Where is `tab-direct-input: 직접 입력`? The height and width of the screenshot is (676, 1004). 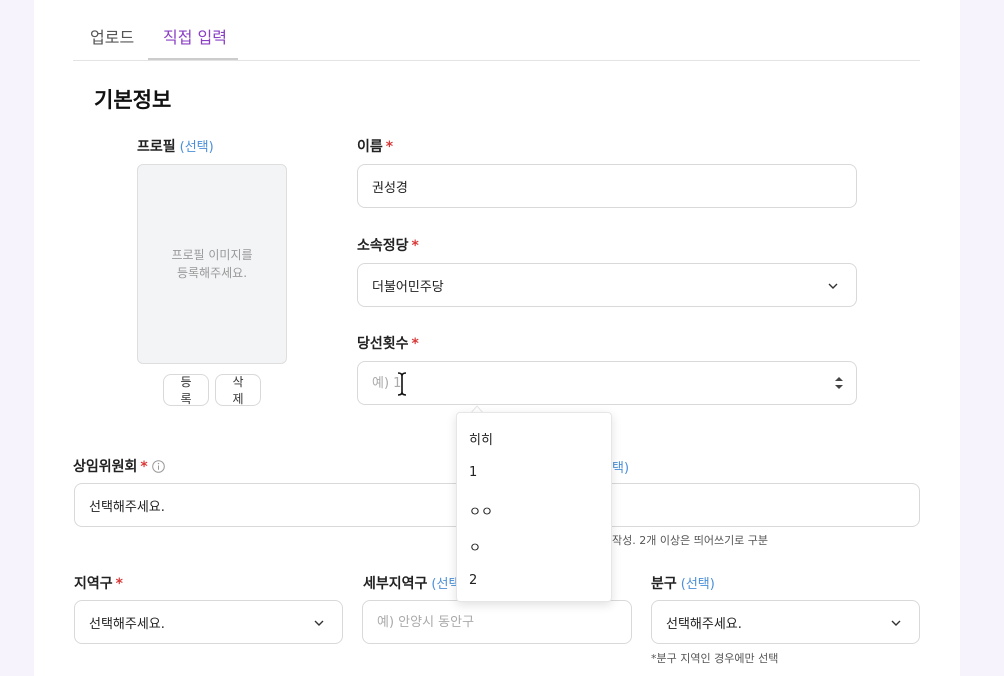 tab-direct-input: 직접 입력 is located at coordinates (195, 36).